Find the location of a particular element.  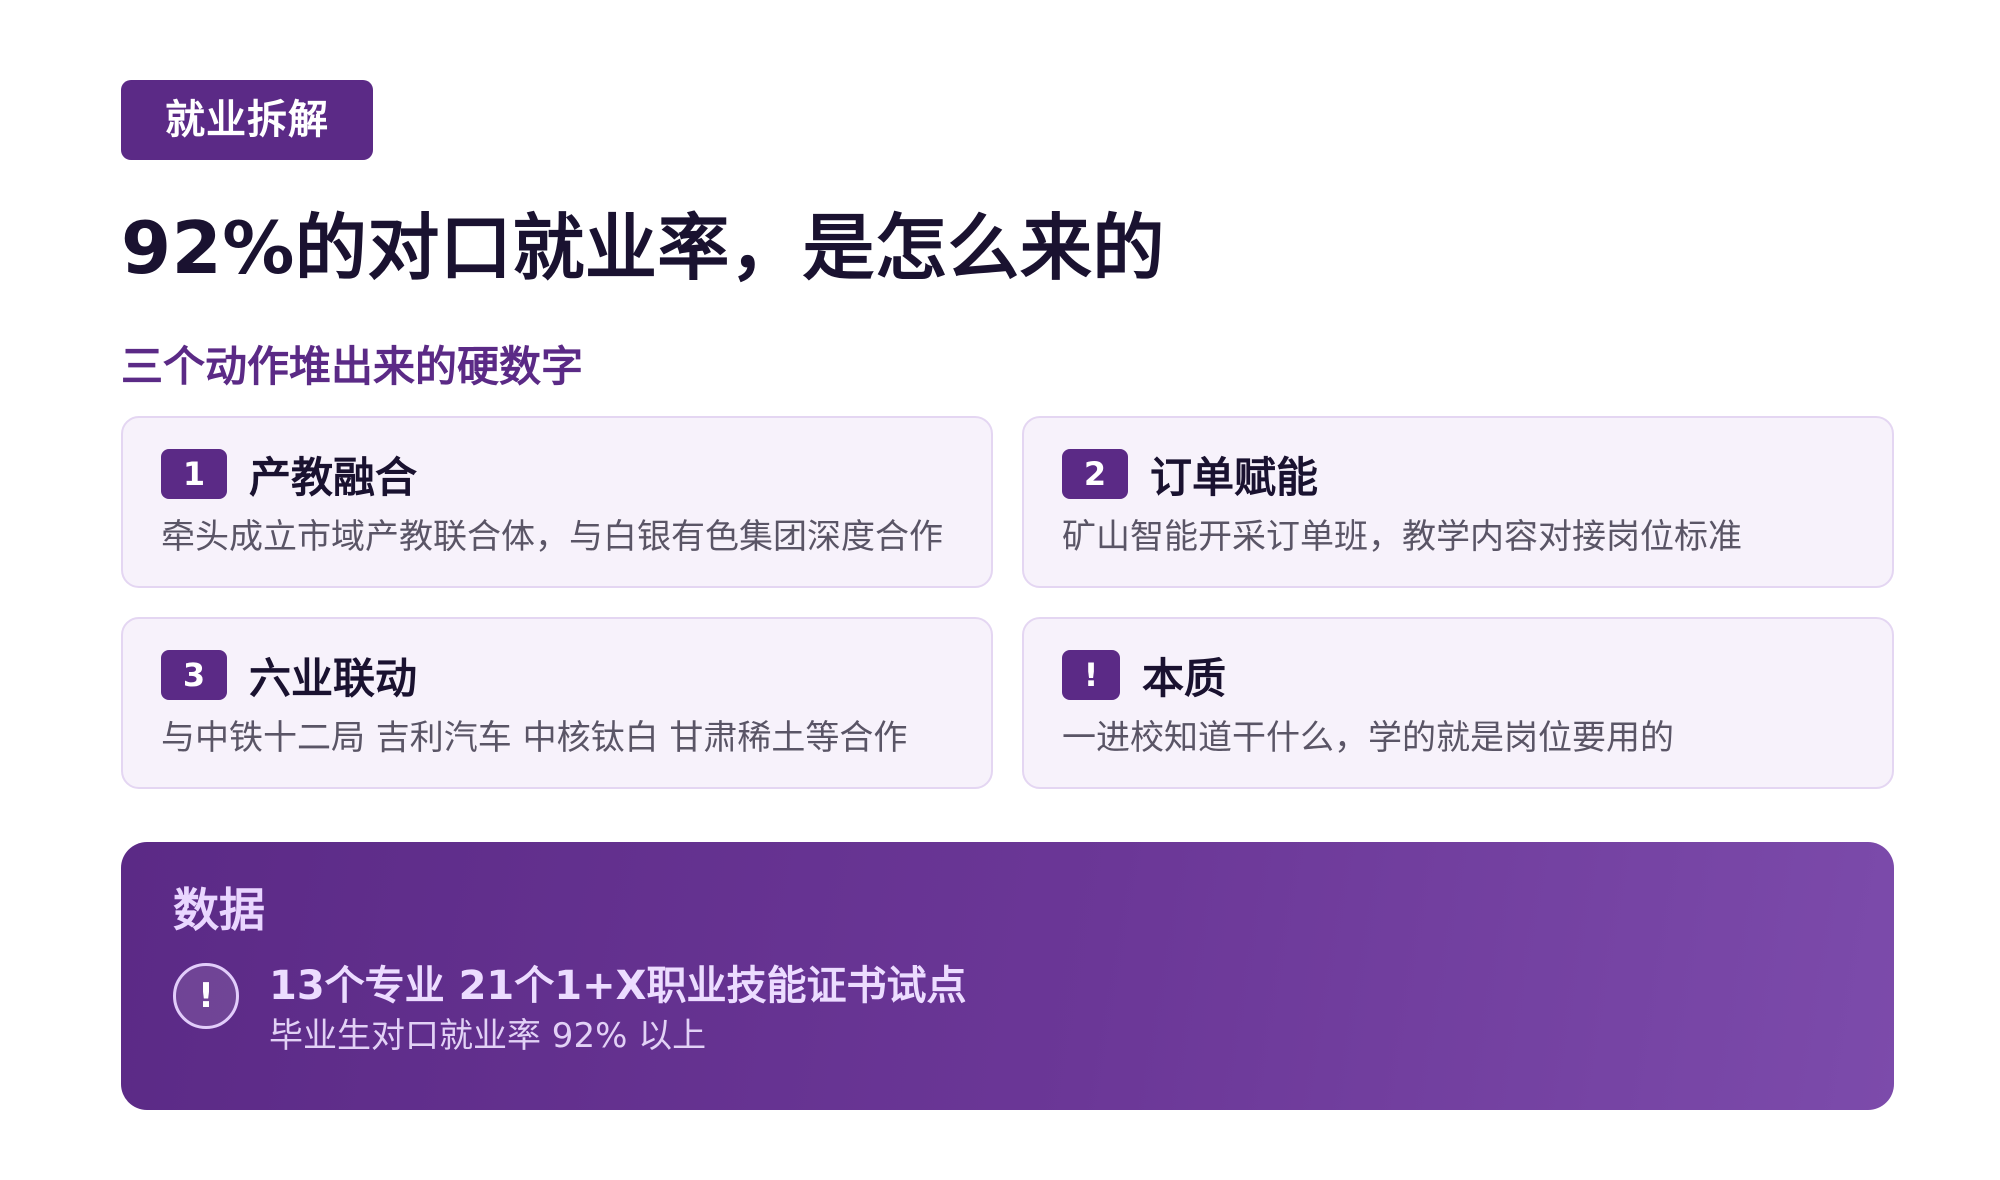

number-badge: 3 is located at coordinates (194, 675).